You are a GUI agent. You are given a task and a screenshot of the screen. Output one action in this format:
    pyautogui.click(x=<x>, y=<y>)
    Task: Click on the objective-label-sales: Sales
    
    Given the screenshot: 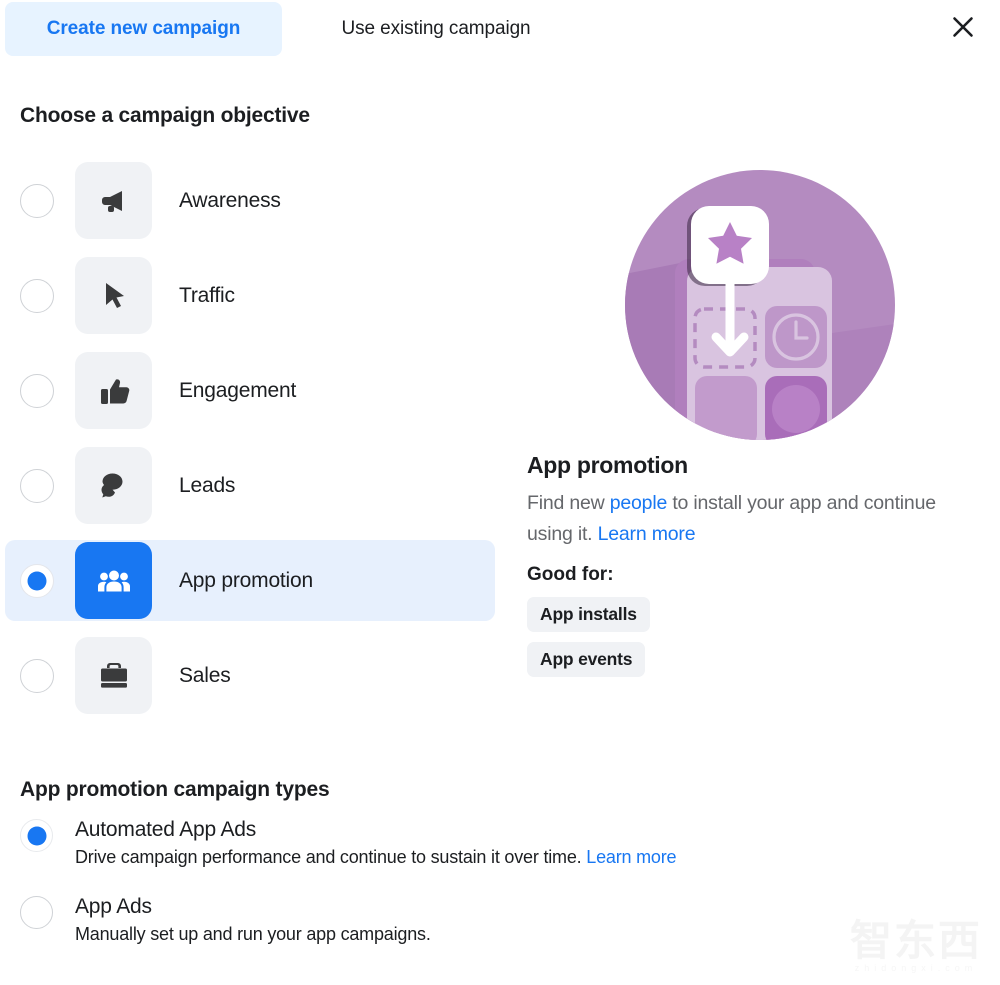 What is the action you would take?
    pyautogui.click(x=205, y=675)
    